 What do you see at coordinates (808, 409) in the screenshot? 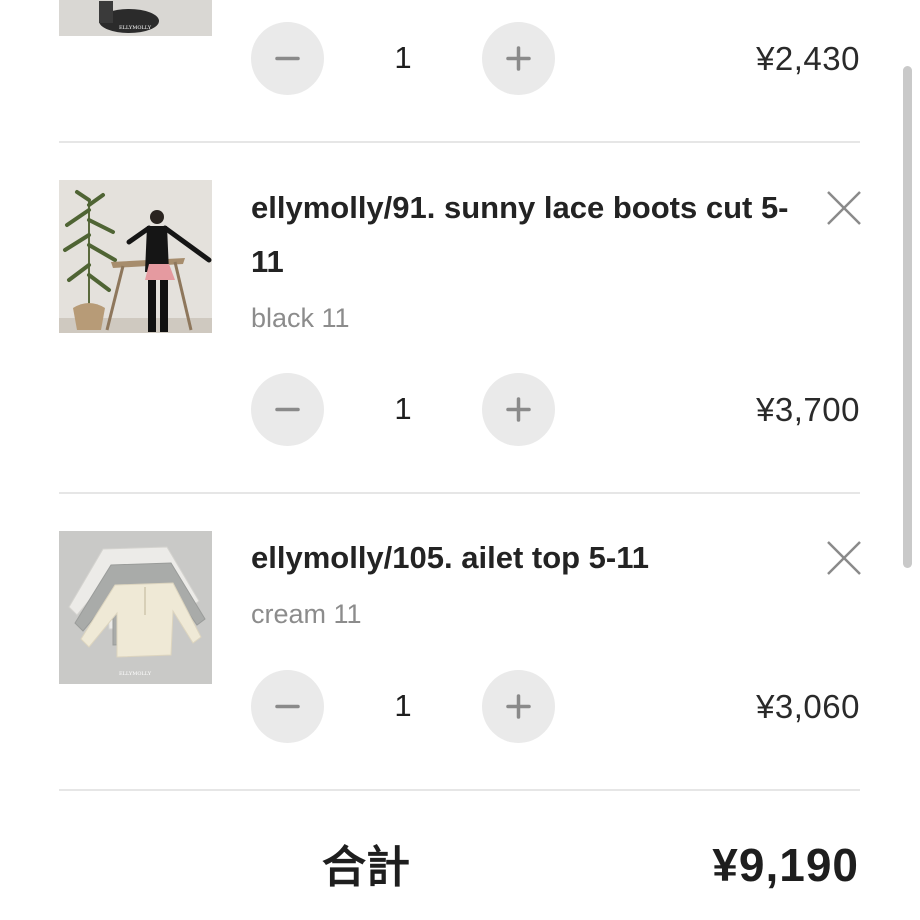
I see `item-price: ¥3,700` at bounding box center [808, 409].